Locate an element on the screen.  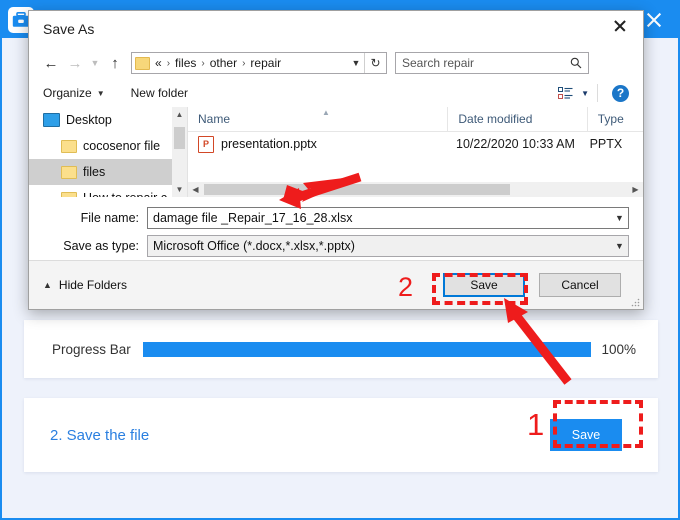
progress-label: Progress Bar is located at coordinates (91, 349).